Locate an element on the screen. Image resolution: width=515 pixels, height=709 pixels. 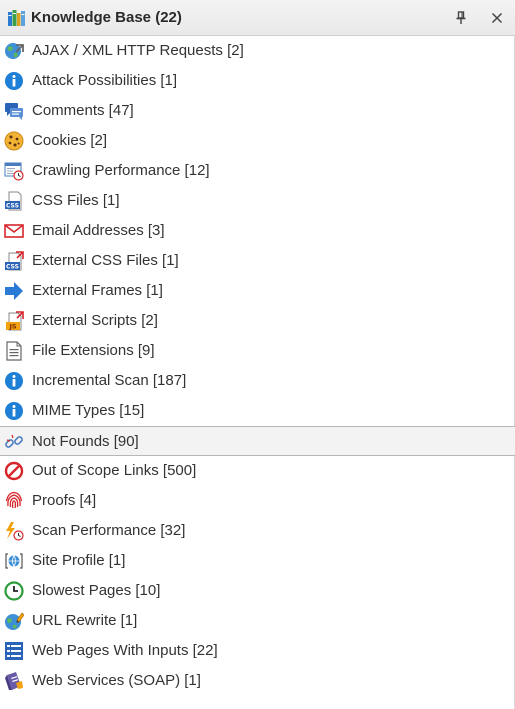
list-item-proofs: Proofs [4] is located at coordinates (257, 501).